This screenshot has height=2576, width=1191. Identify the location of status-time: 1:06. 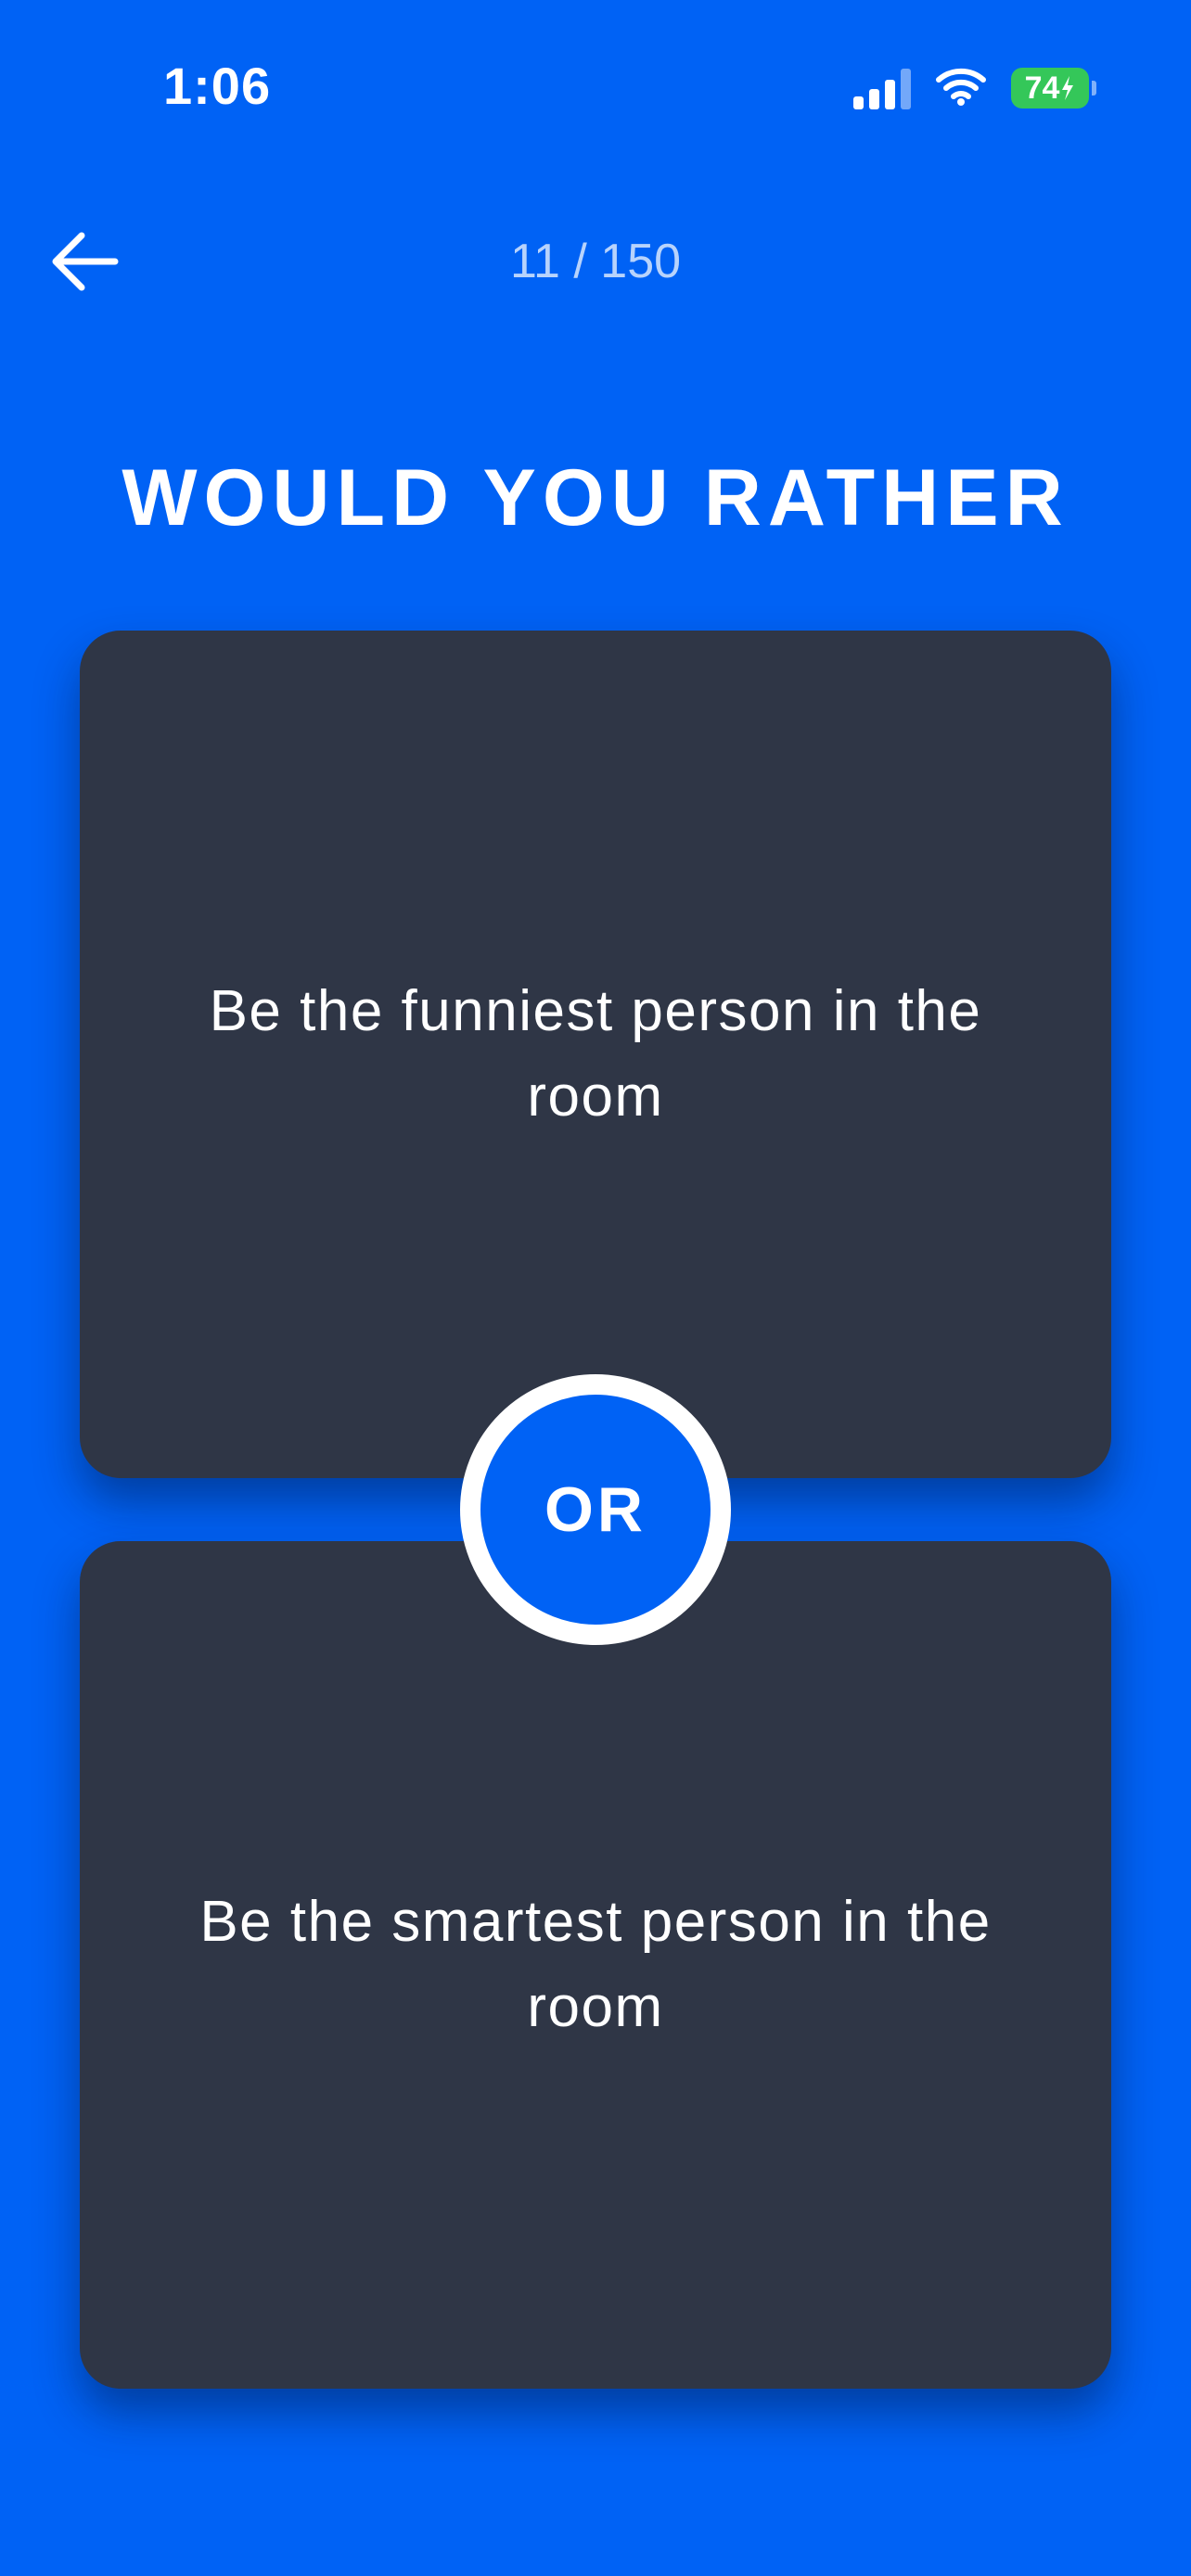
(217, 86).